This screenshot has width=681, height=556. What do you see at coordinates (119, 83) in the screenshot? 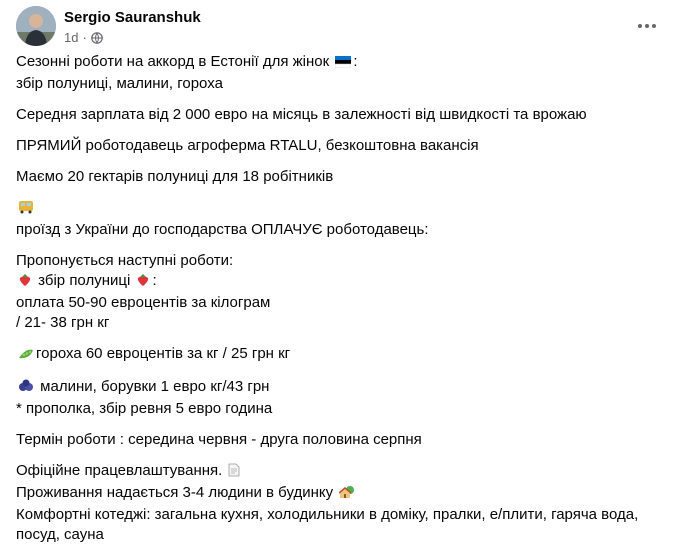
I see `post-line: збір полуниці, малини, гороха` at bounding box center [119, 83].